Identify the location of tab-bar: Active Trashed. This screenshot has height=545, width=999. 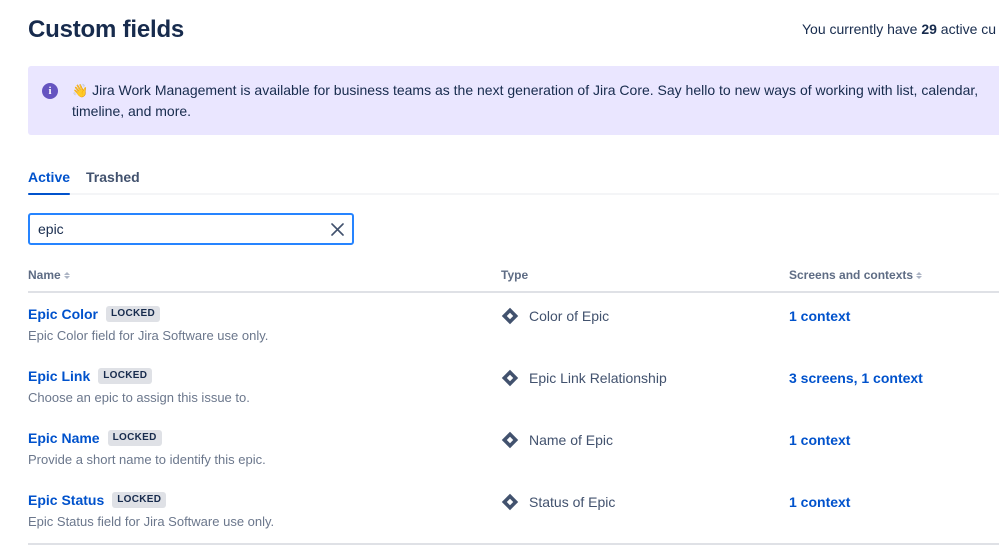
(513, 180).